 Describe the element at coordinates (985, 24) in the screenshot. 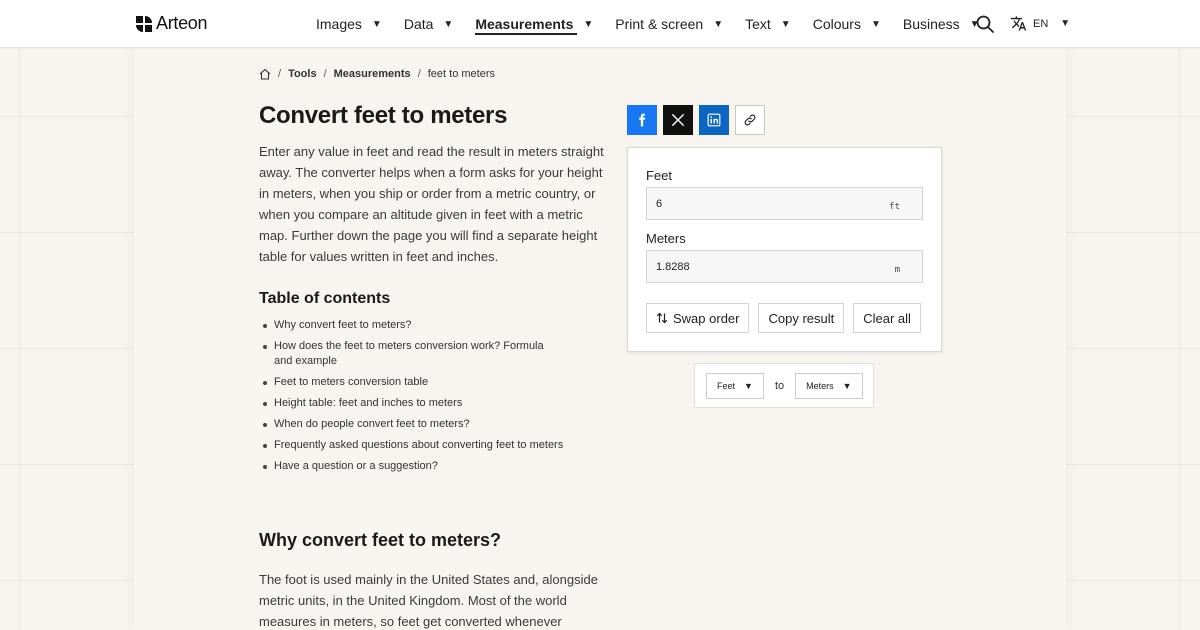

I see `search-icon` at that location.